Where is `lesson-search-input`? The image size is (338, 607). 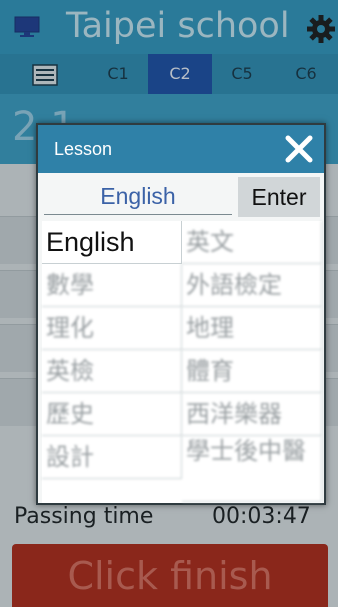
lesson-search-input is located at coordinates (138, 196).